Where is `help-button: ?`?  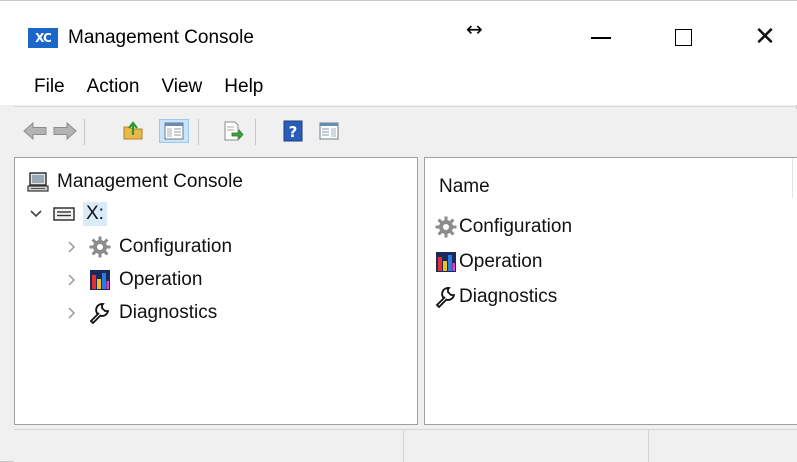
help-button: ? is located at coordinates (293, 131).